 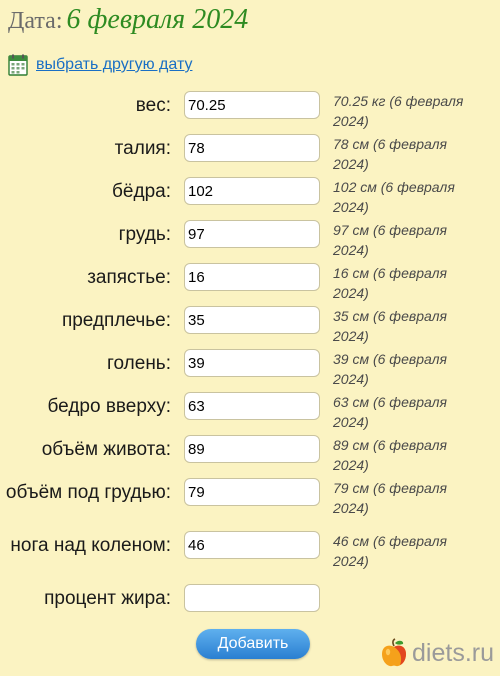 I want to click on forearm-label: предплечье:, so click(x=116, y=320).